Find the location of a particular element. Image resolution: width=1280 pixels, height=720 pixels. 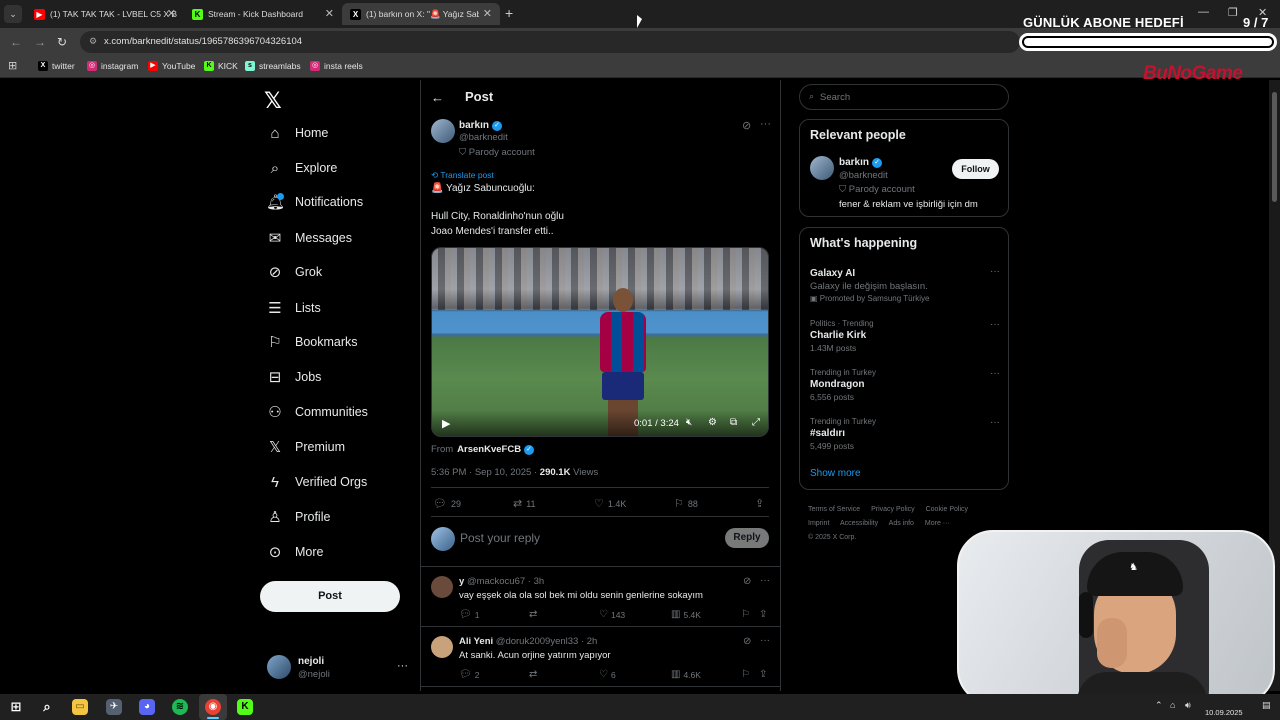

site-info-icon: ⚙ is located at coordinates (93, 41).